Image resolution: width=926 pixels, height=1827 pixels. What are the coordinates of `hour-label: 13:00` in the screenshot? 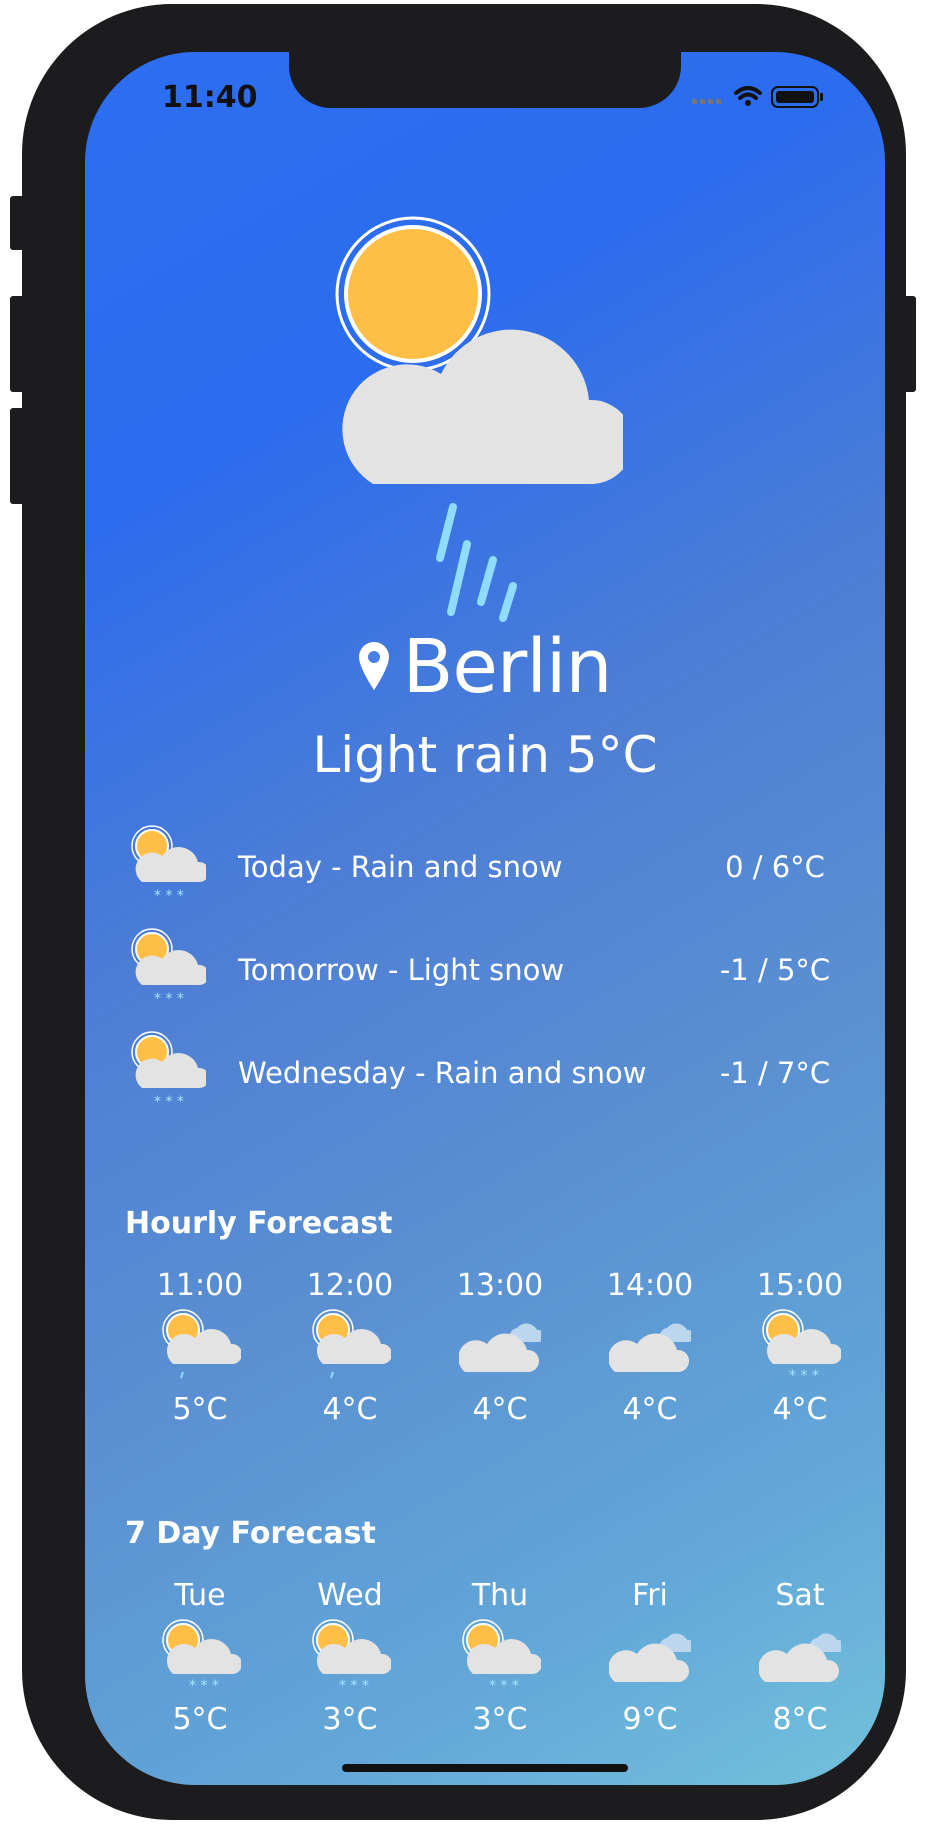 It's located at (500, 1285).